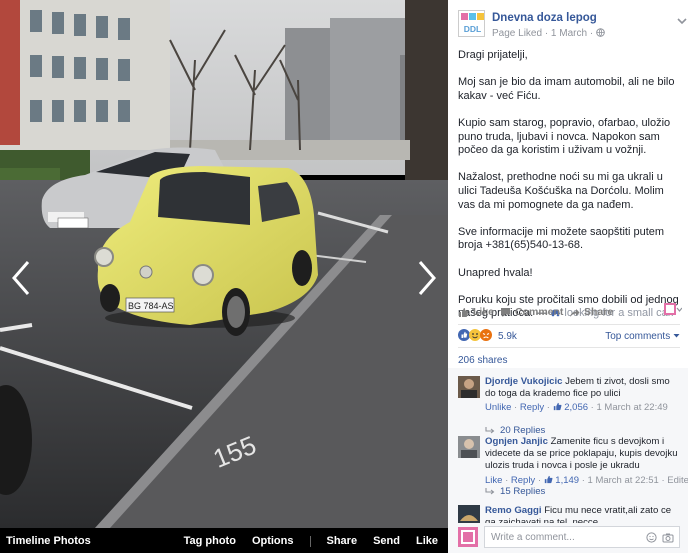 The image size is (688, 553). I want to click on like-link: Like, so click(493, 480).